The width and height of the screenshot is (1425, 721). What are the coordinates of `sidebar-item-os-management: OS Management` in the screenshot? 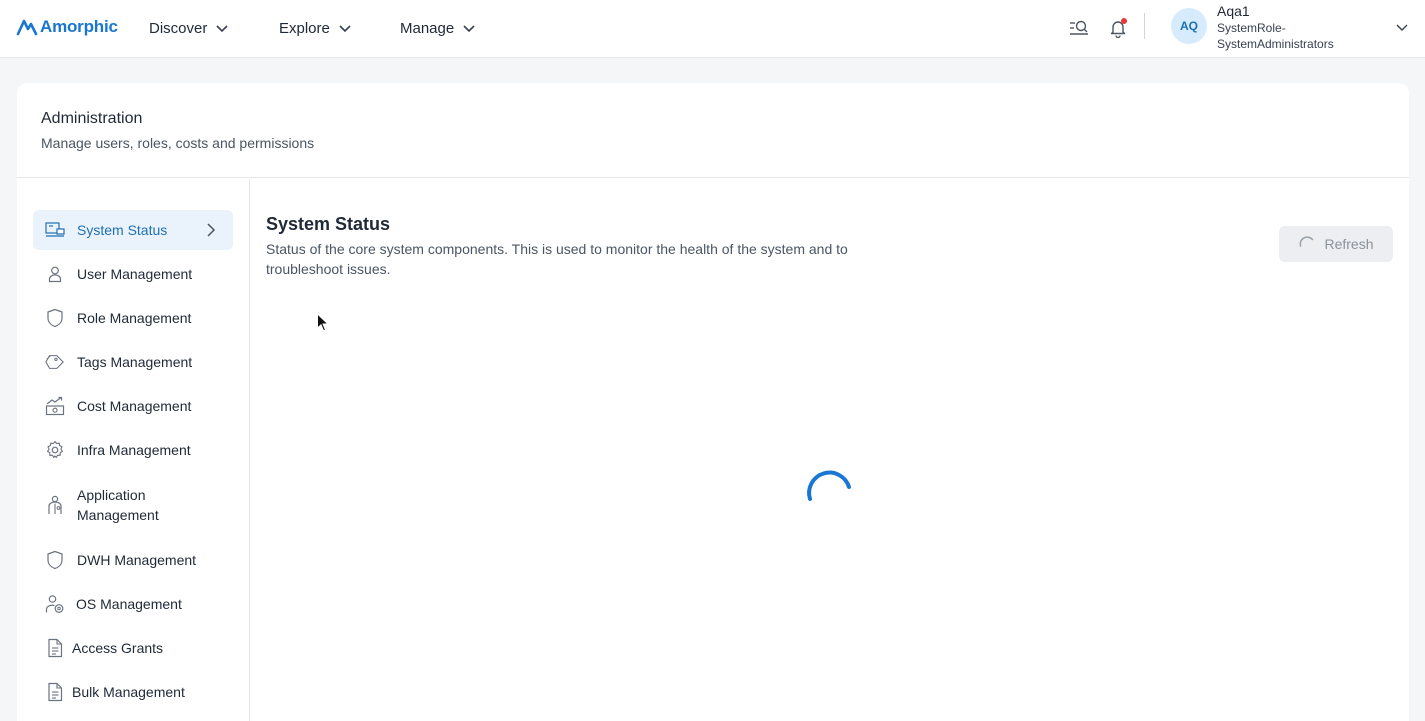 It's located at (133, 604).